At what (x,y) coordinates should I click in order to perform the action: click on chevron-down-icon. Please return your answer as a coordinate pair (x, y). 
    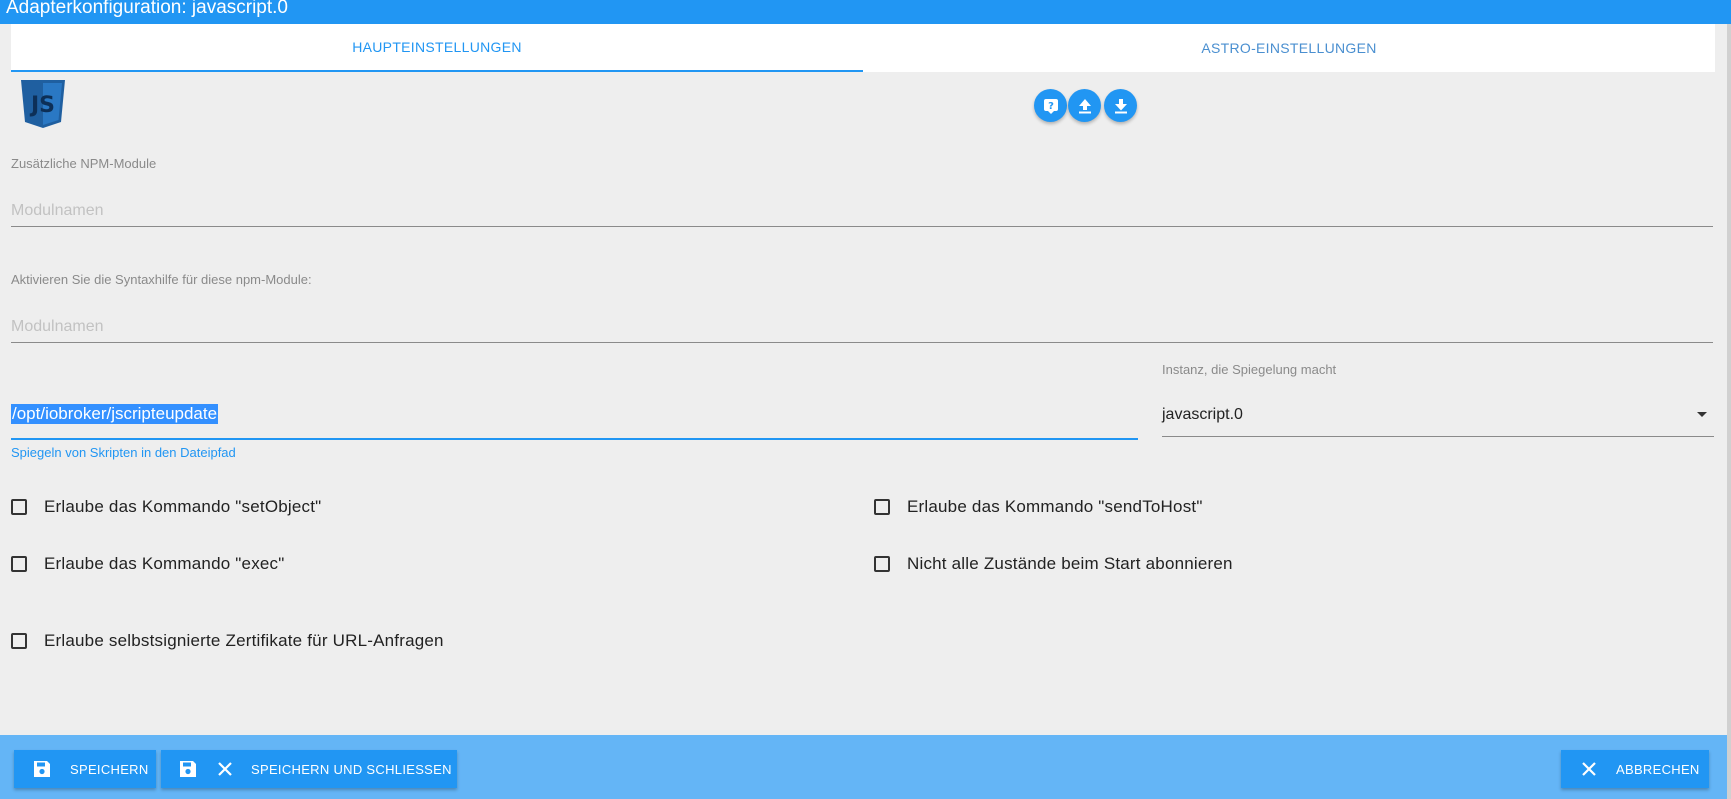
    Looking at the image, I should click on (1702, 414).